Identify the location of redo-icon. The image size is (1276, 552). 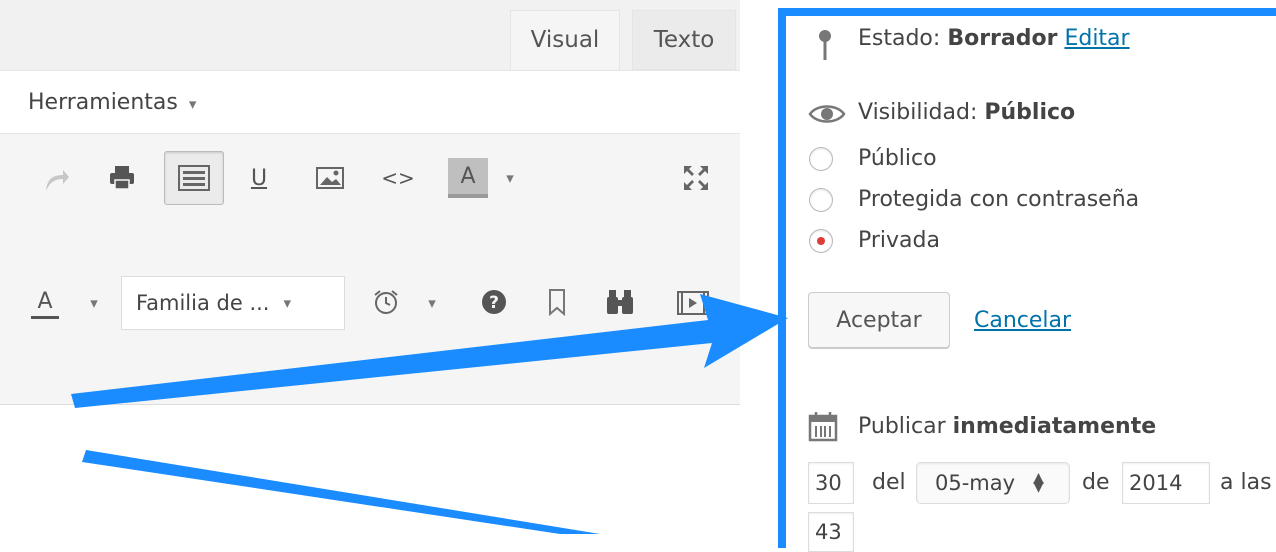
(57, 180).